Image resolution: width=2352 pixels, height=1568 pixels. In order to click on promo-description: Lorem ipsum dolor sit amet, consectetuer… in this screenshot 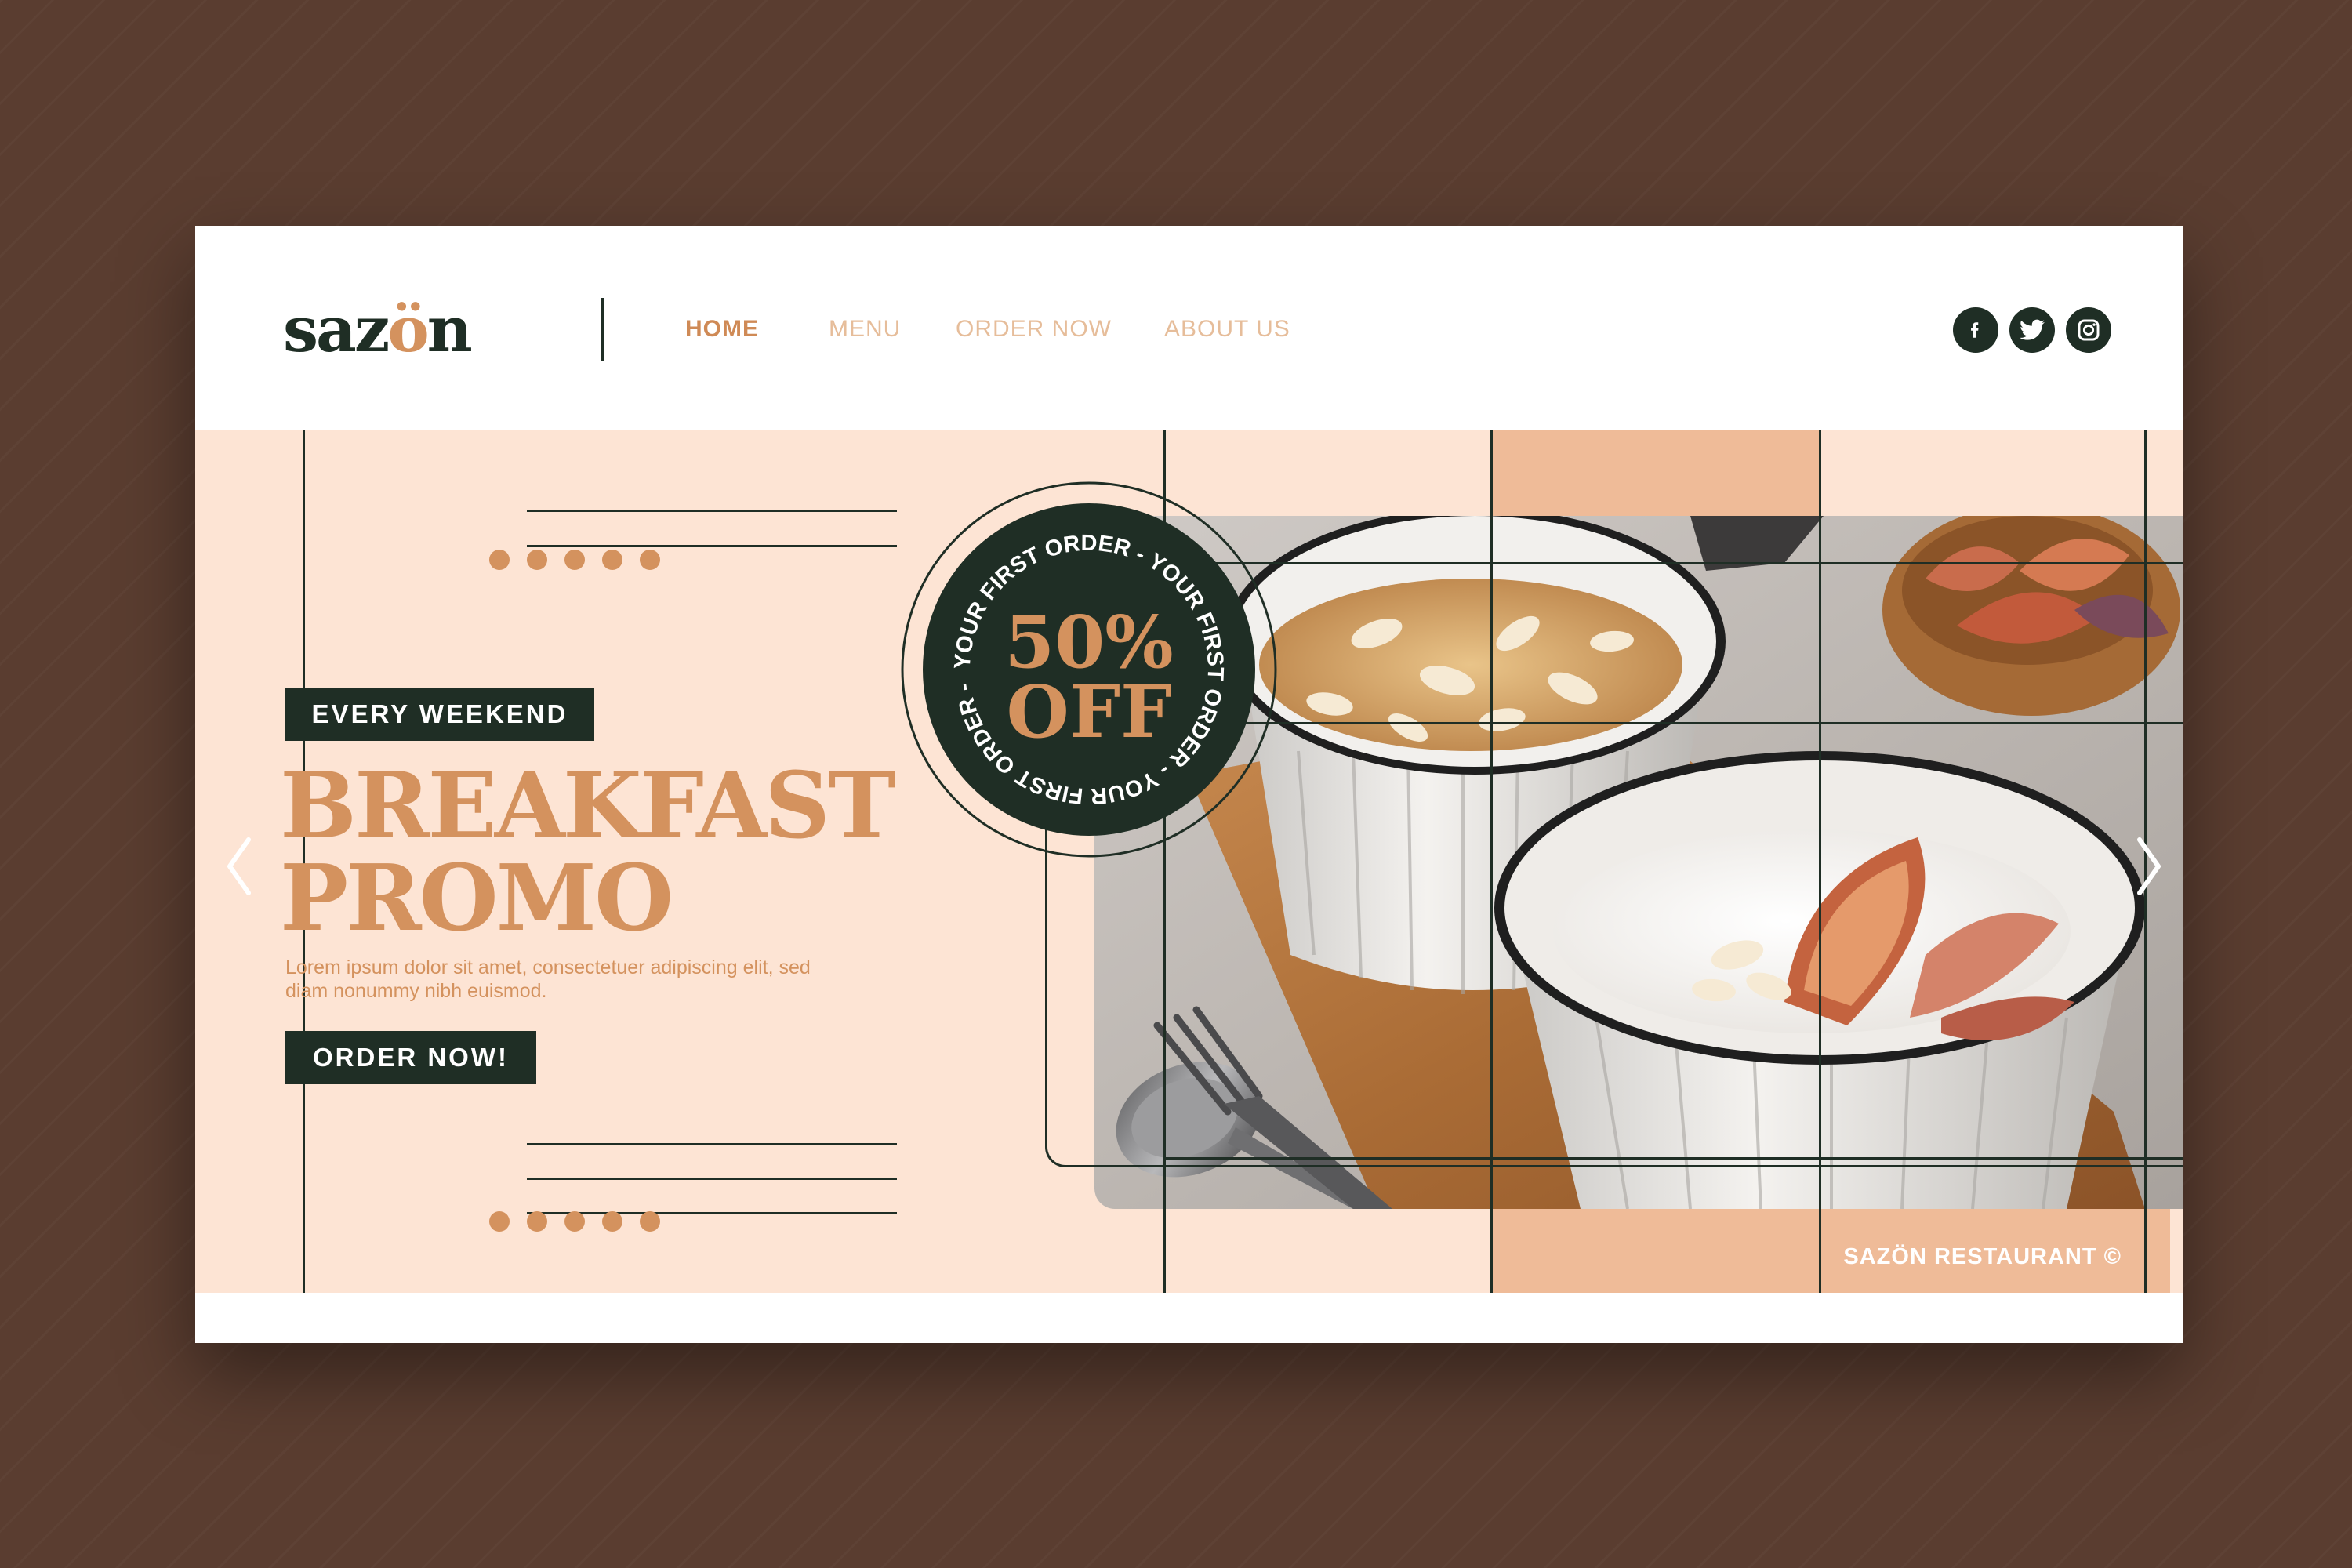, I will do `click(548, 979)`.